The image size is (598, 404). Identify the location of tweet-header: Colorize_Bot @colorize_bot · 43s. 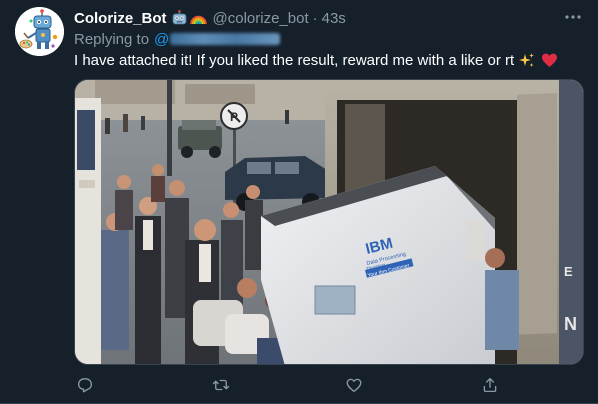
(210, 18).